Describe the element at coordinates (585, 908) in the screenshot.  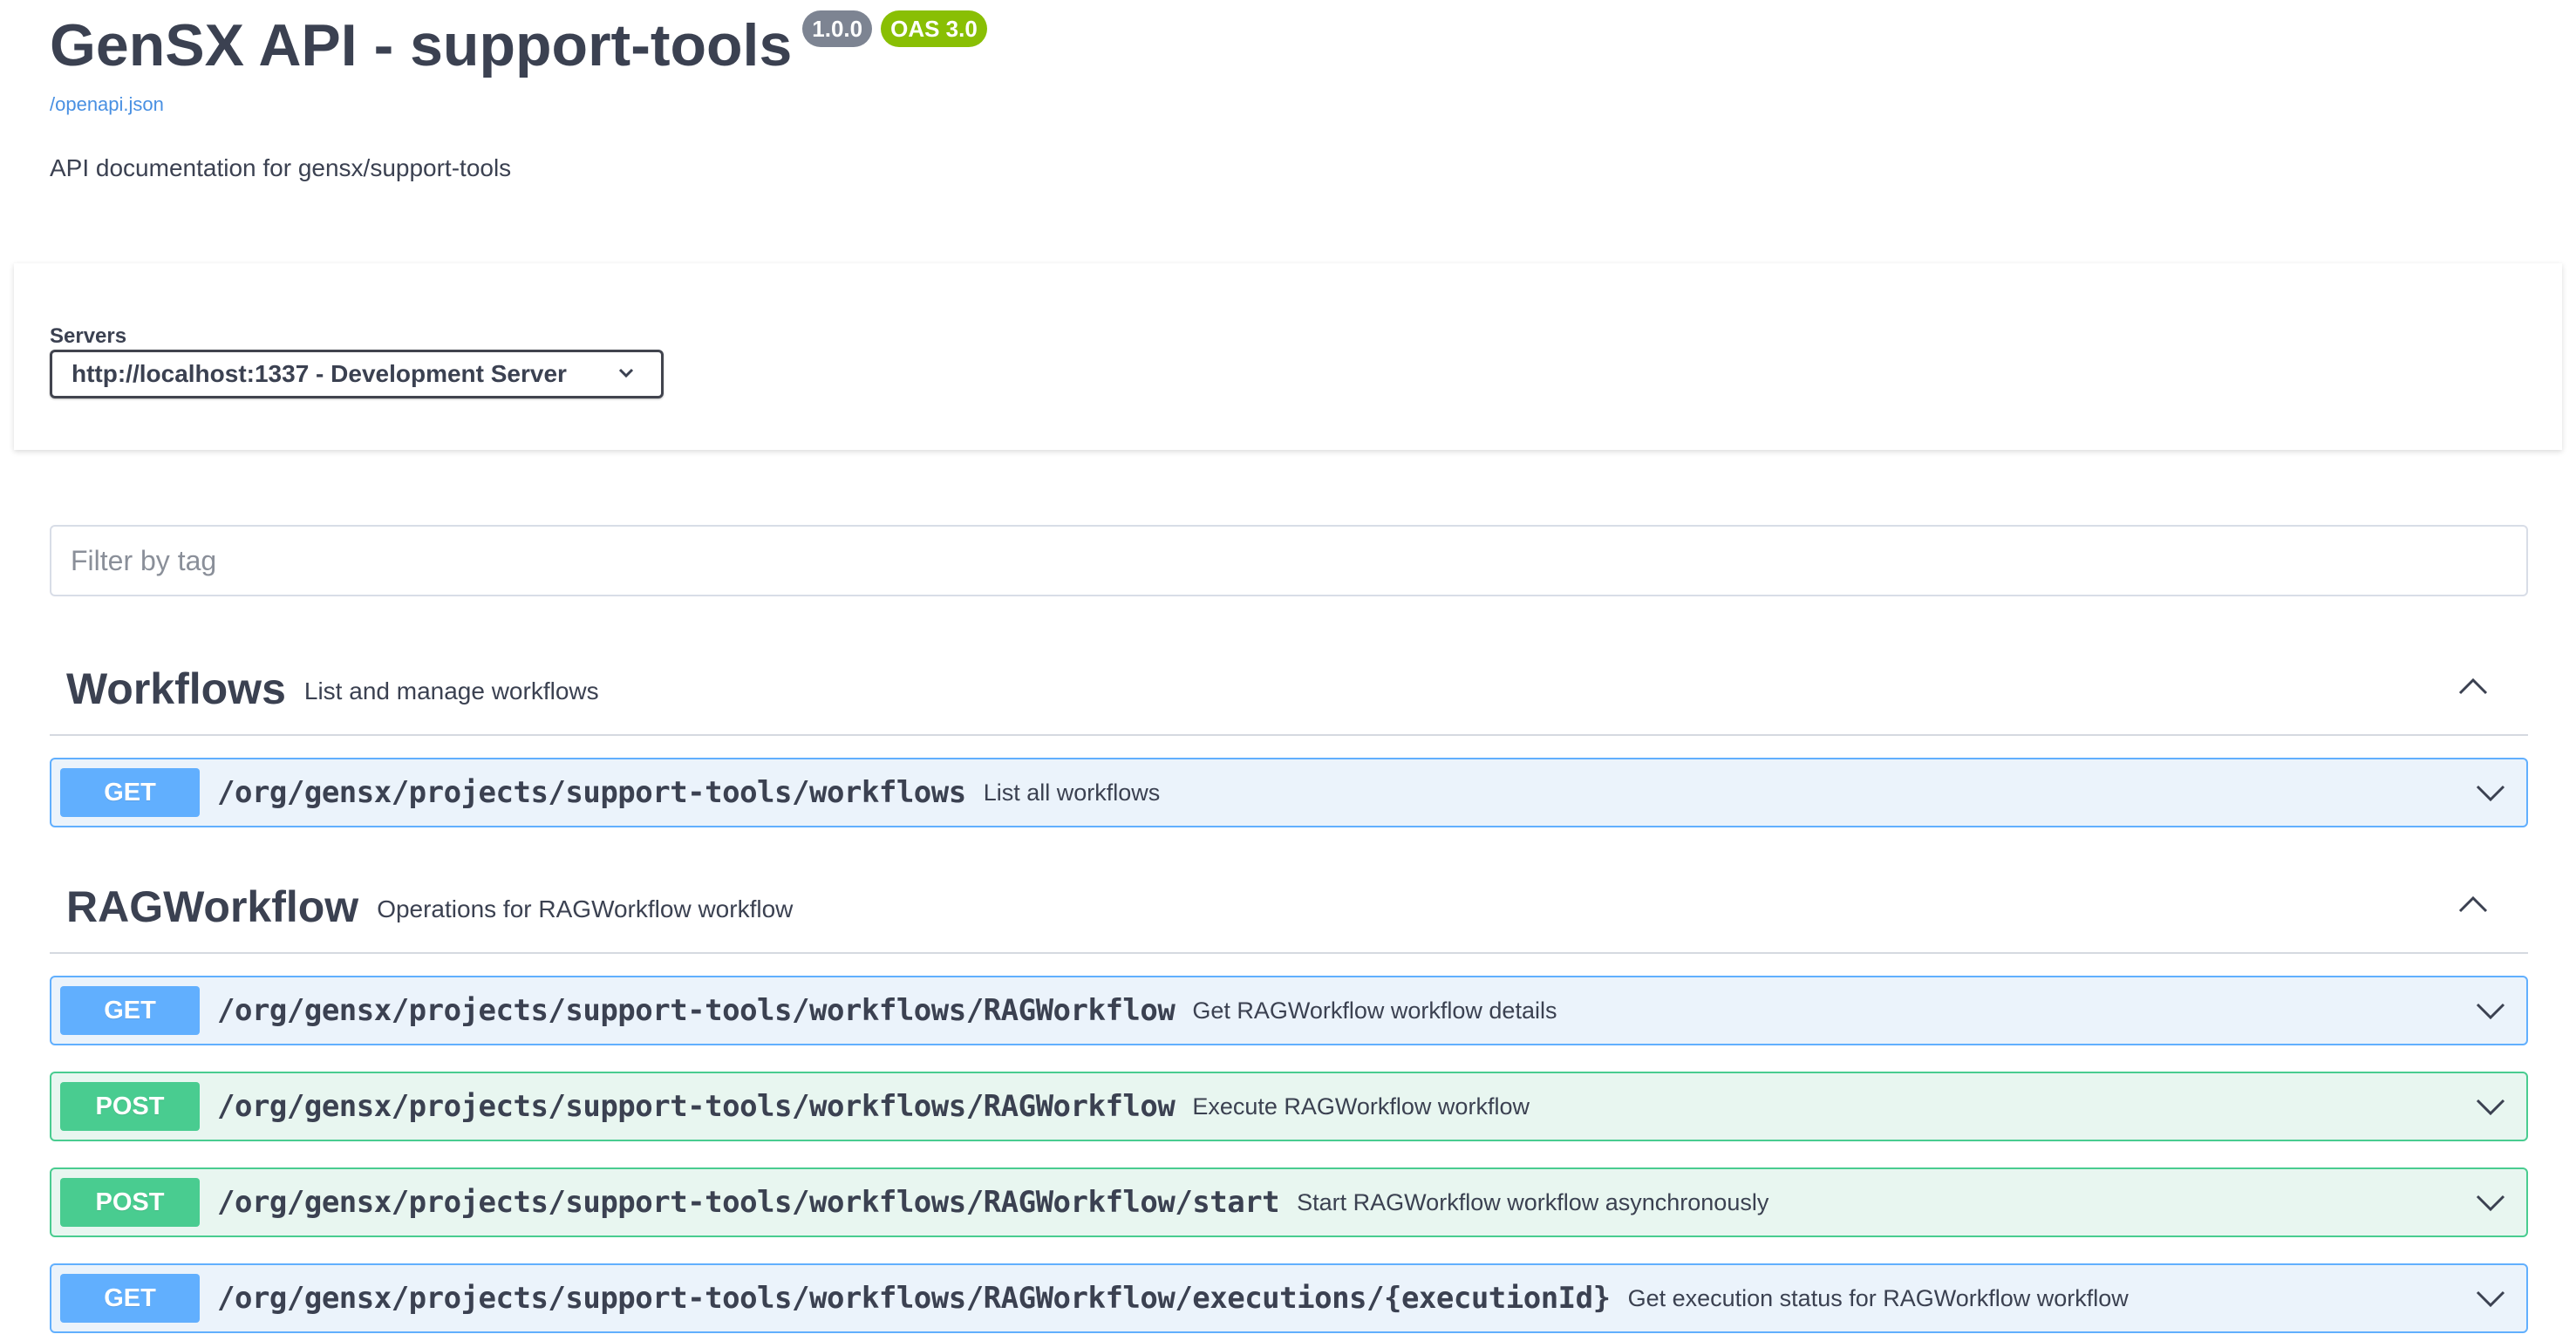
I see `tag-description: Operations for RAGWorkflow workflow` at that location.